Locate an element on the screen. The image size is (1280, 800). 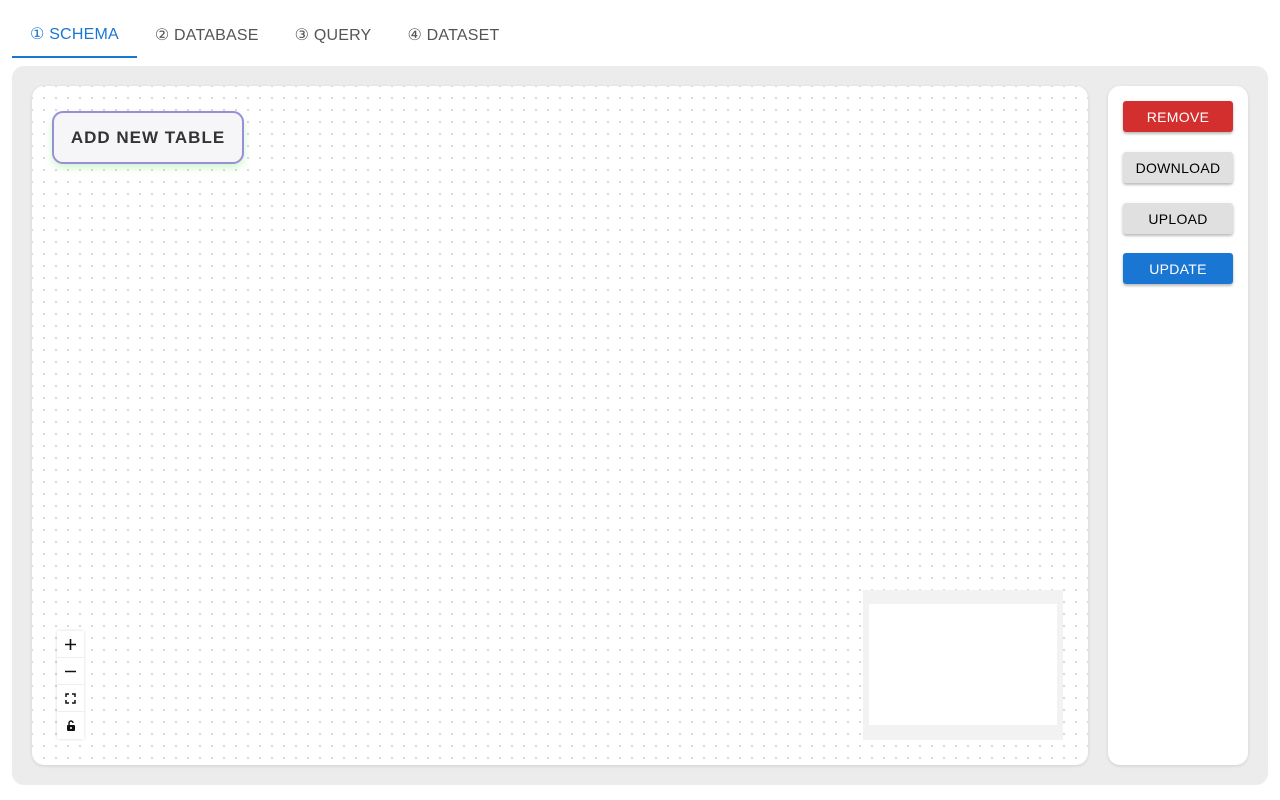
update-button: UPDATE is located at coordinates (1178, 268).